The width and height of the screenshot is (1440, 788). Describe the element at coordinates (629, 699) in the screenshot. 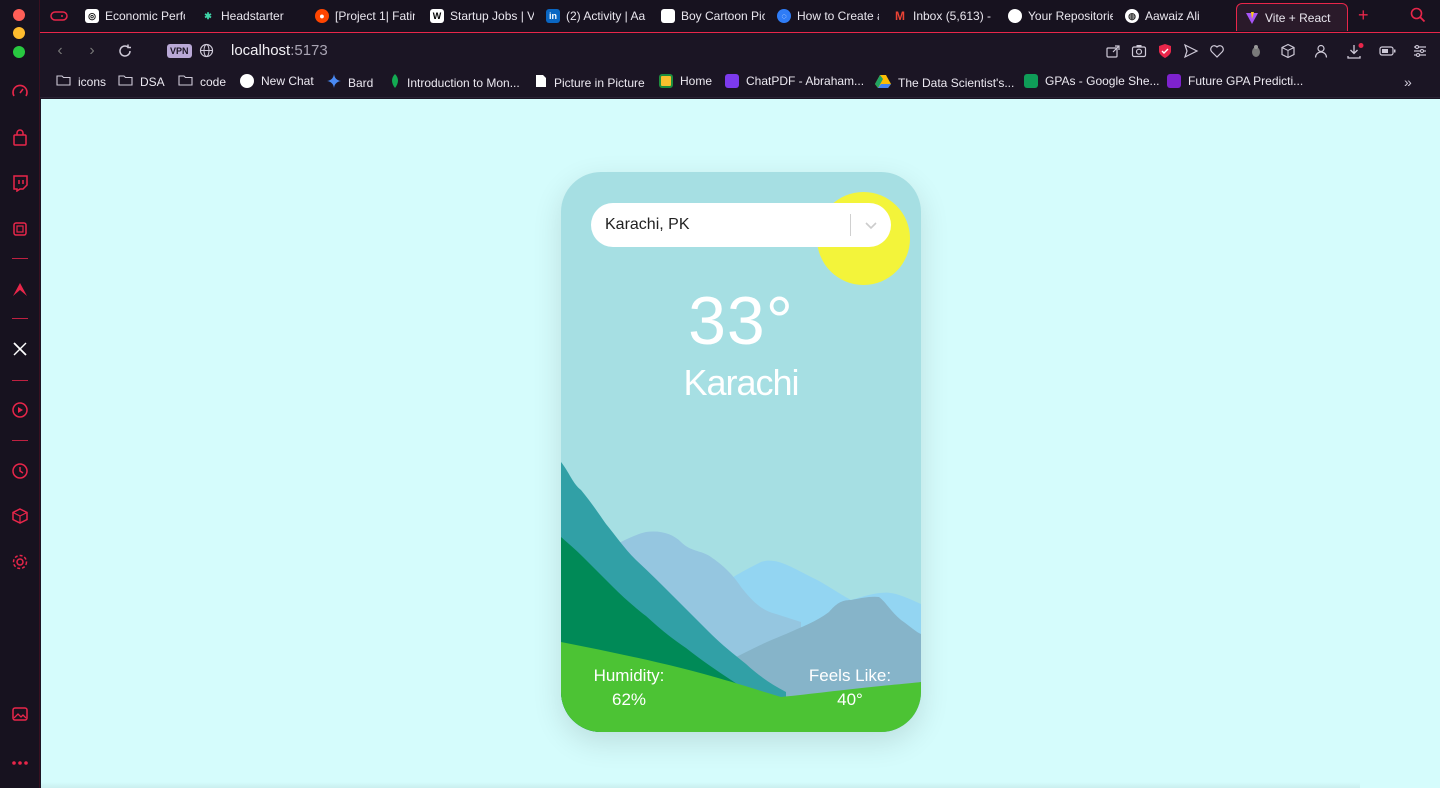

I see `humidity-value: 62%` at that location.